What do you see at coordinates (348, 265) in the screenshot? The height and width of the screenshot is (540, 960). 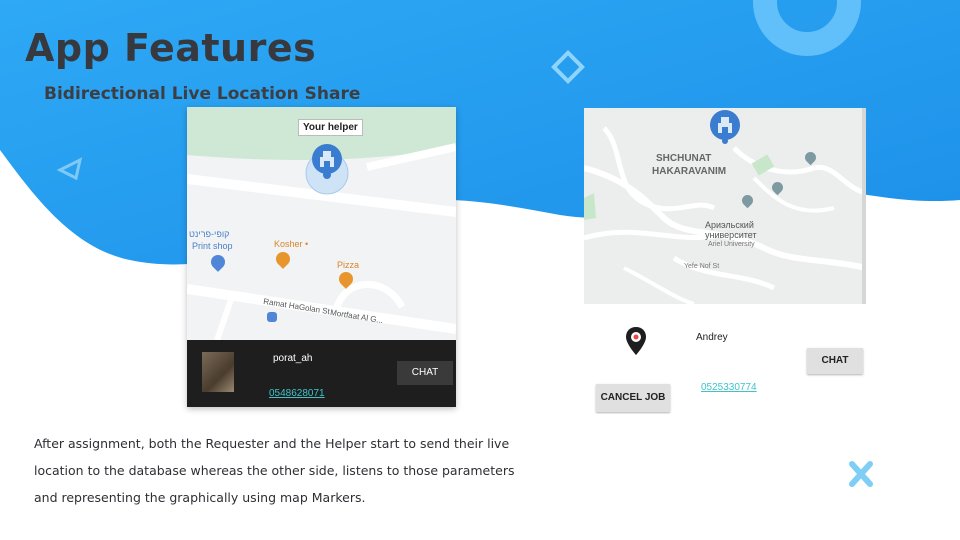 I see `map-label-pizza: Pizza` at bounding box center [348, 265].